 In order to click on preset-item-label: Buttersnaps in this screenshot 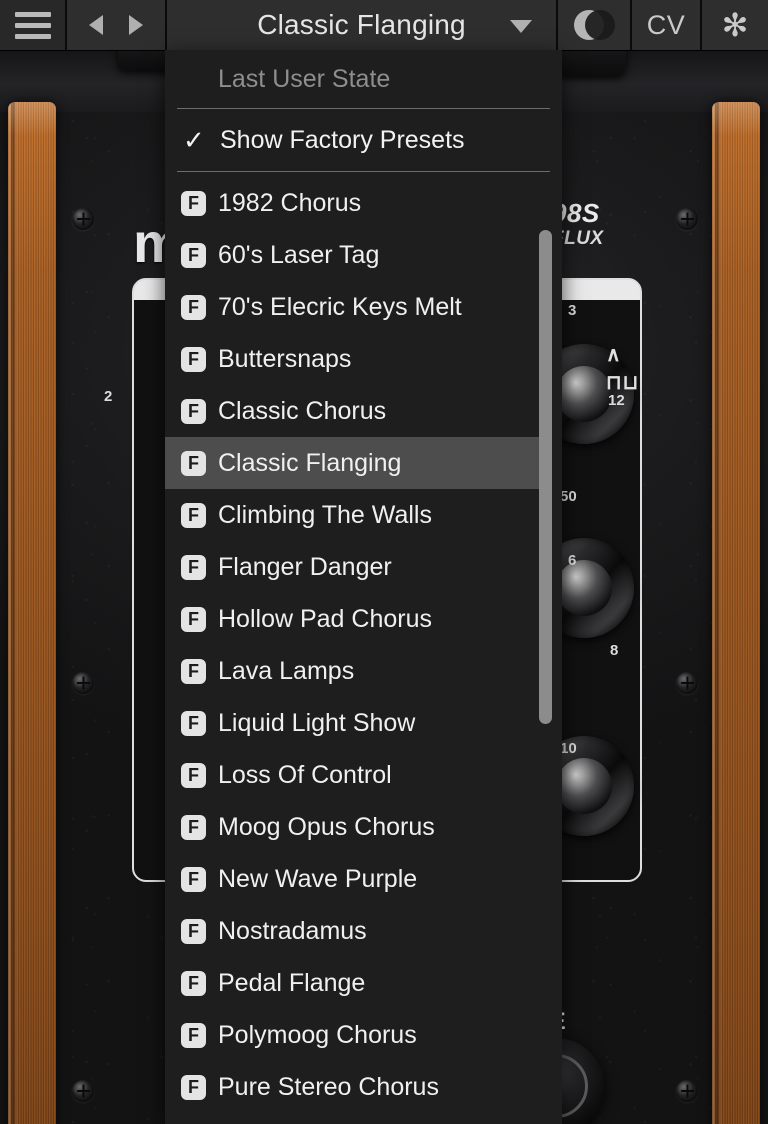, I will do `click(285, 358)`.